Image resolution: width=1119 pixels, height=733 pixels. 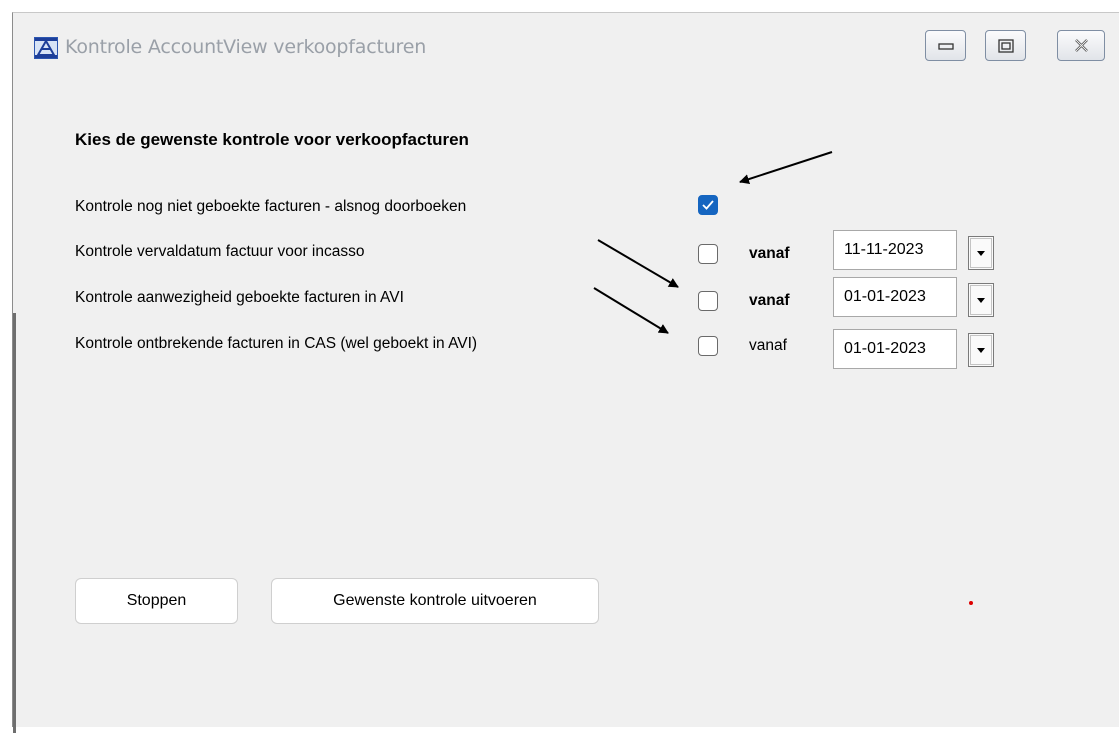 I want to click on minimize-icon, so click(x=946, y=46).